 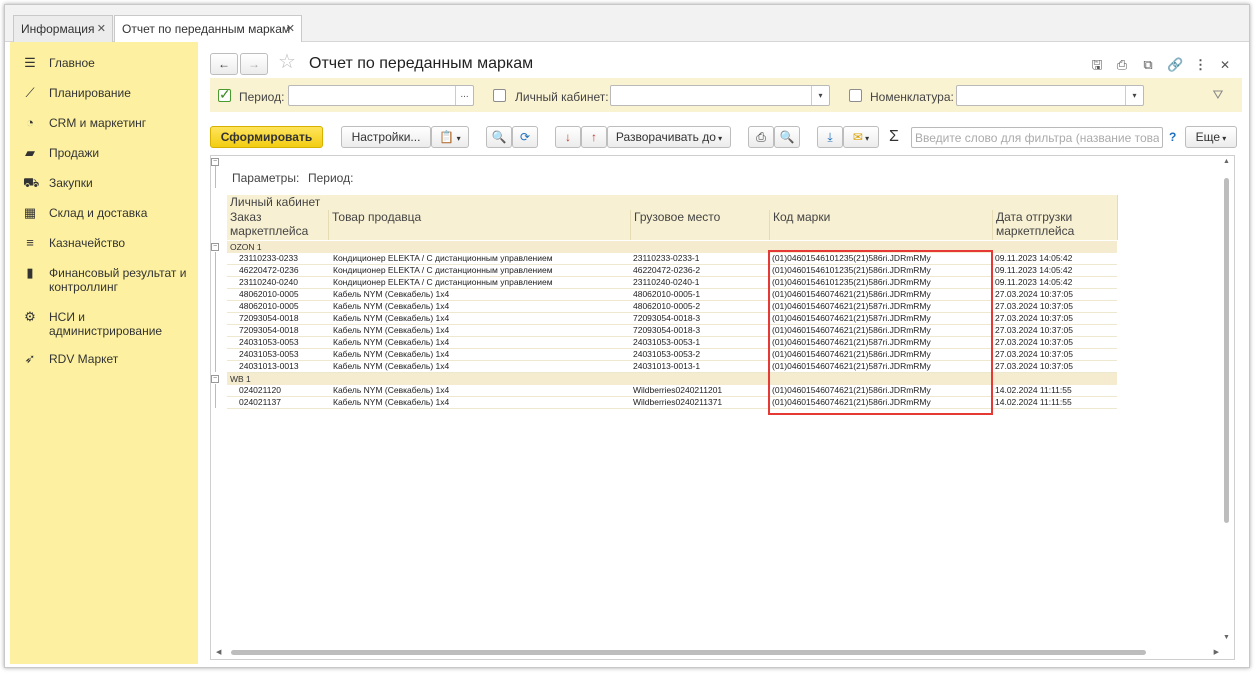 I want to click on sort-up-icon: ↑, so click(x=594, y=137).